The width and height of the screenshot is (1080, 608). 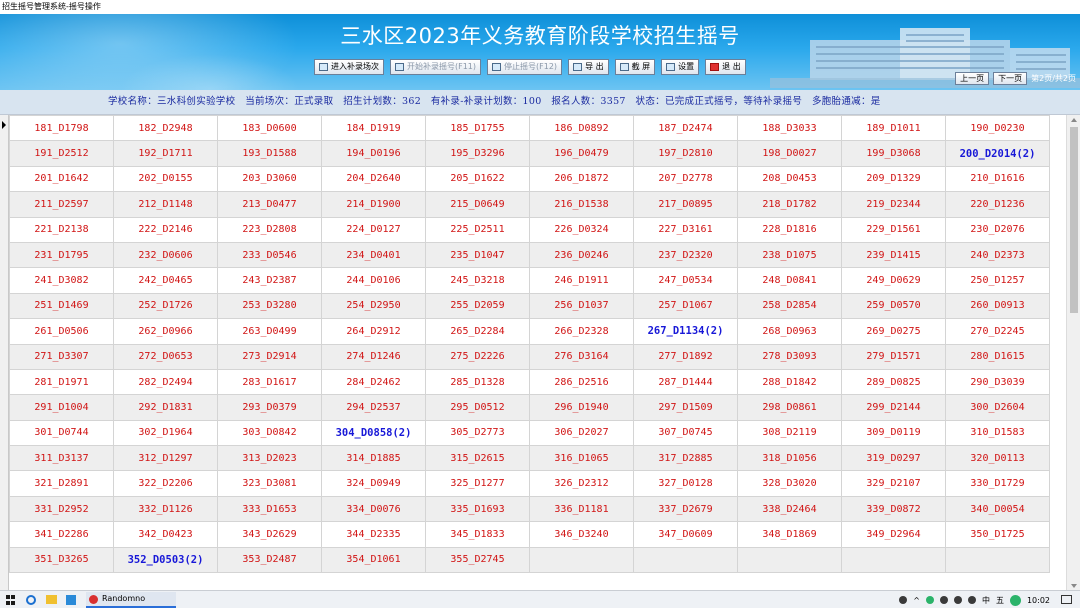 I want to click on table-cell: 321_D2891, so click(x=61, y=483).